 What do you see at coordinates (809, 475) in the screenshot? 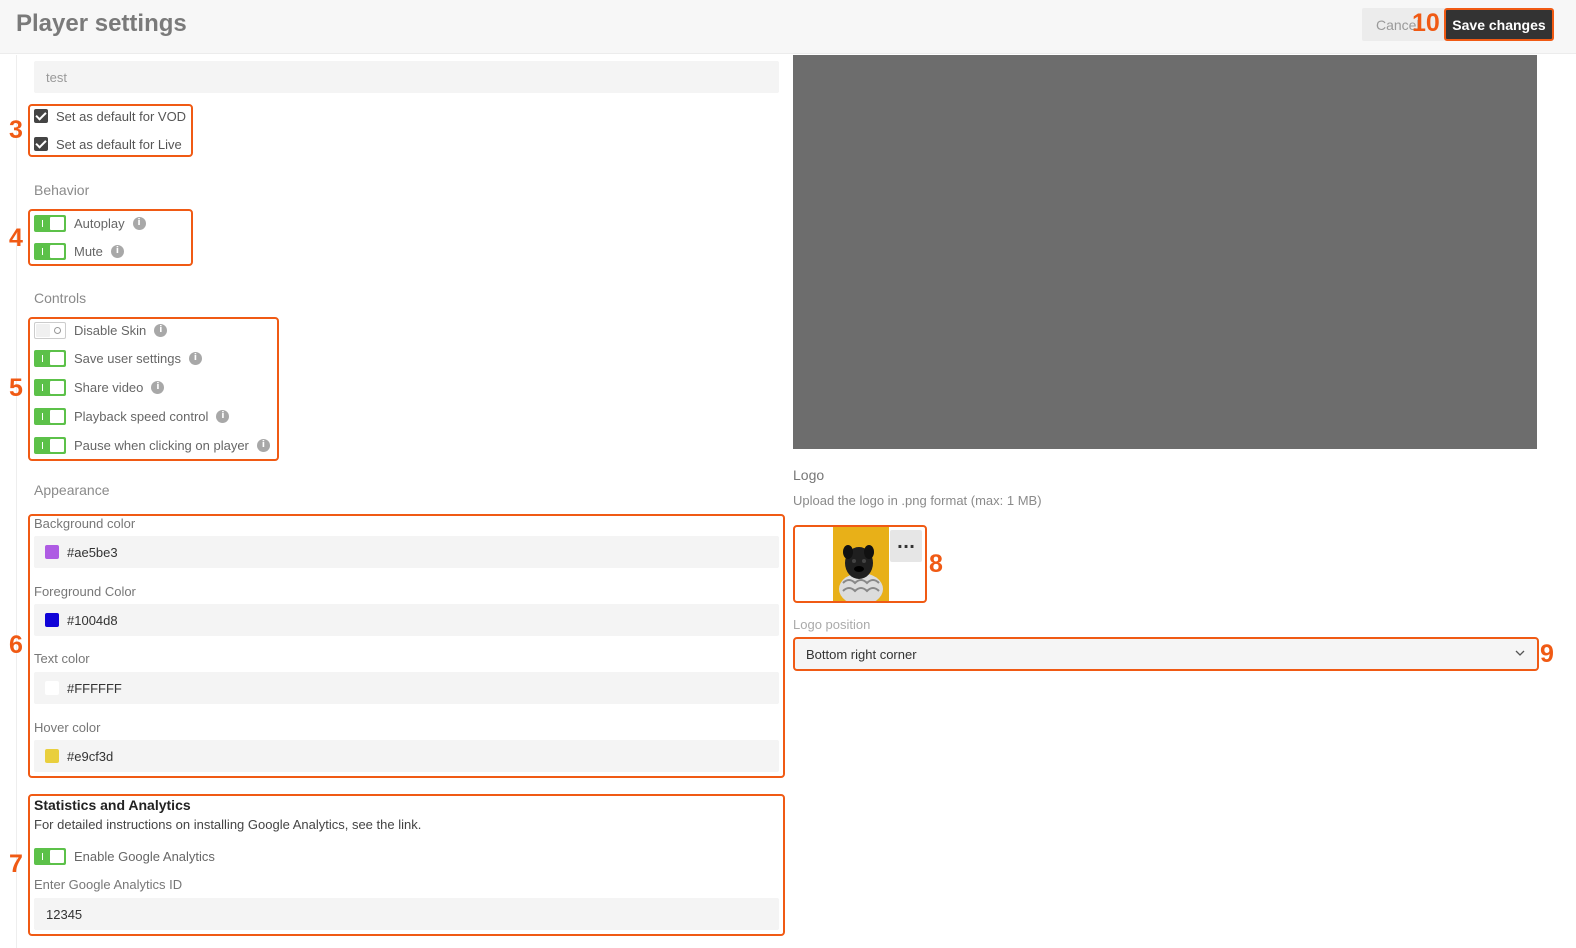
I see `logo-title: Logo` at bounding box center [809, 475].